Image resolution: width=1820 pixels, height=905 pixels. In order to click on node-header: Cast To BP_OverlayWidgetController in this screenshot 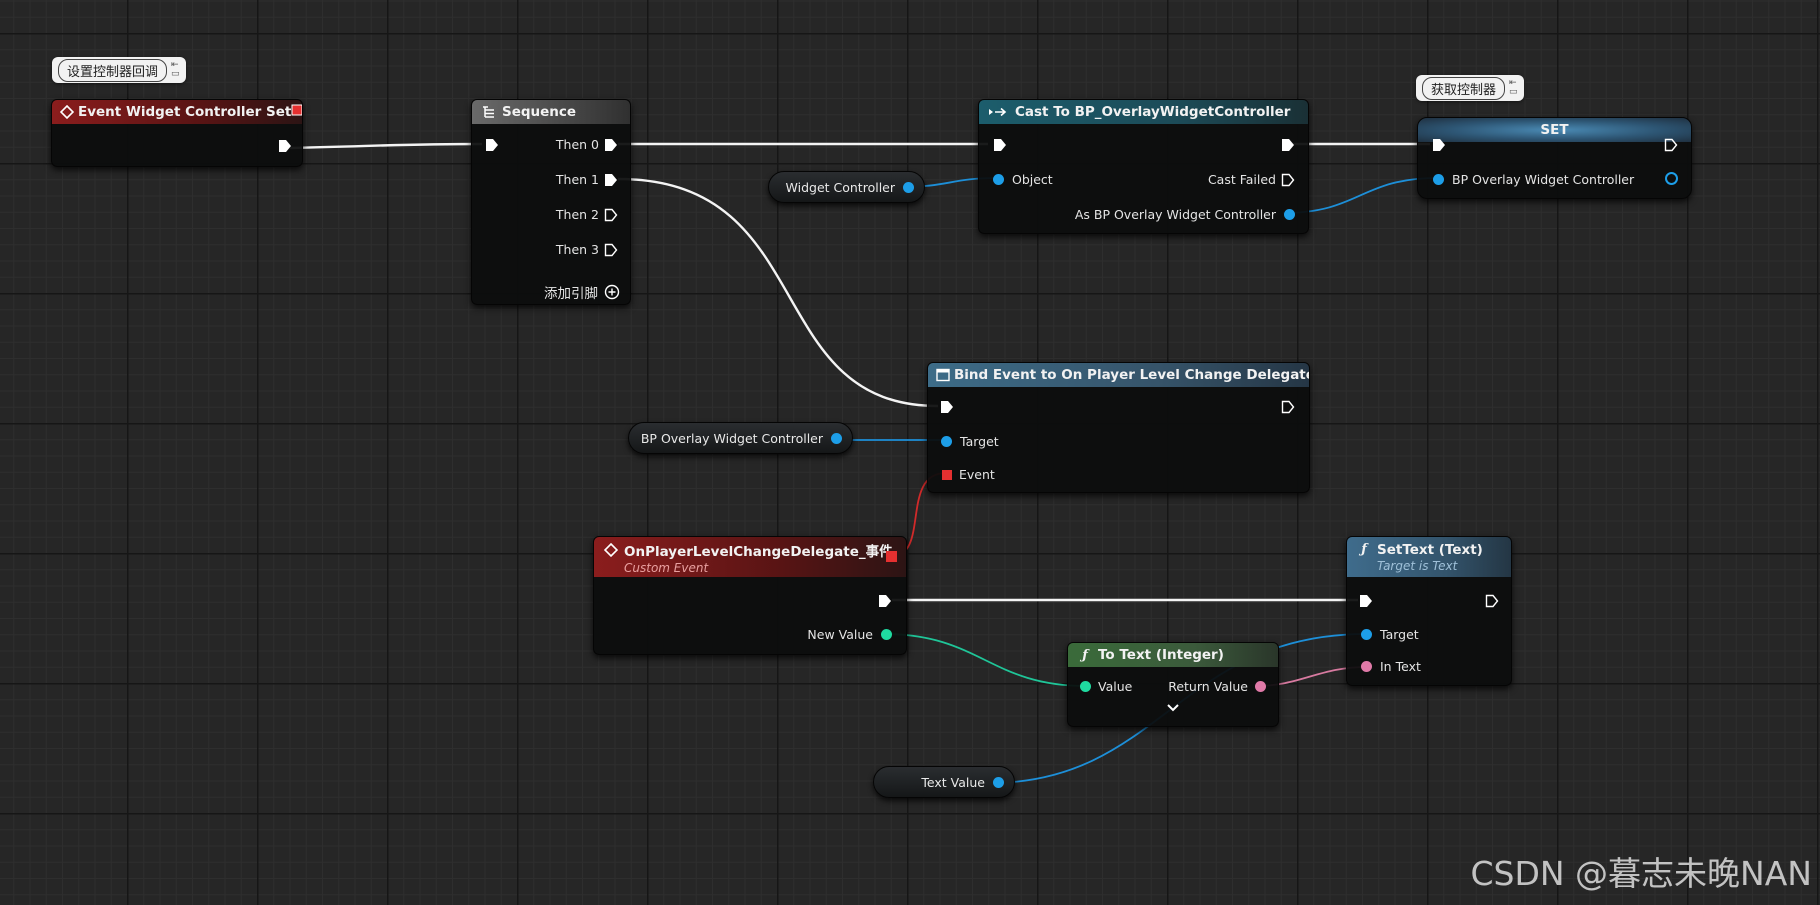, I will do `click(1143, 112)`.